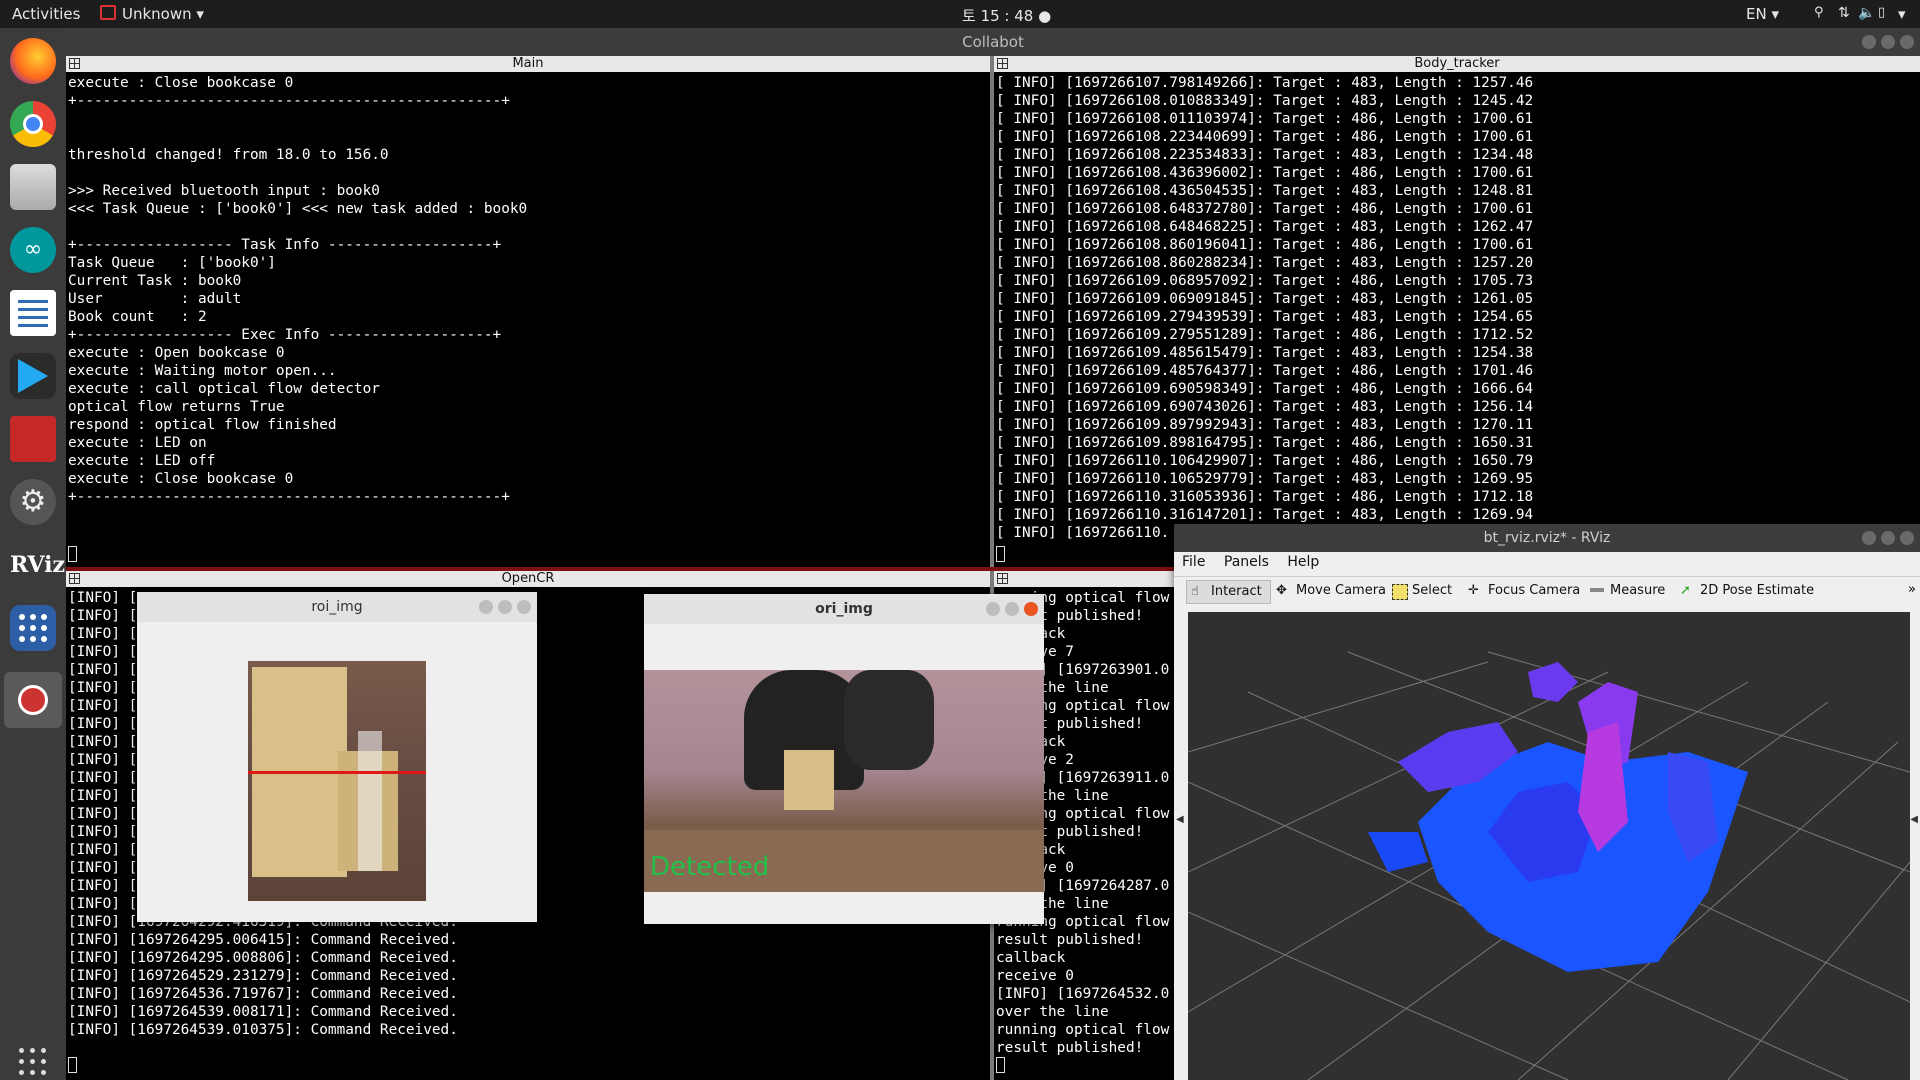 This screenshot has width=1920, height=1080. Describe the element at coordinates (1473, 590) in the screenshot. I see `focus-icon: ✛` at that location.